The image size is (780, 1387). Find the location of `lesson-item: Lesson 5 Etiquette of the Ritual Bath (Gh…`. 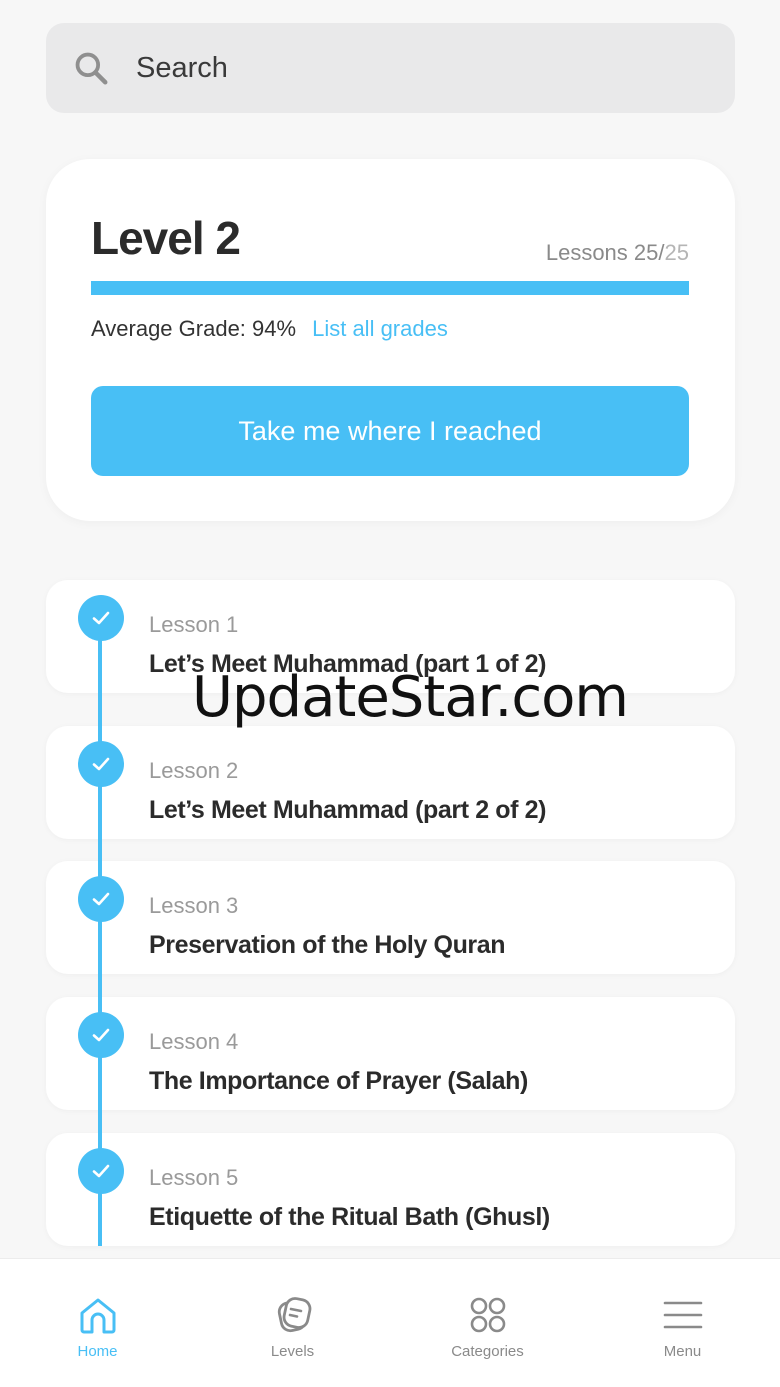

lesson-item: Lesson 5 Etiquette of the Ritual Bath (Gh… is located at coordinates (390, 1178).